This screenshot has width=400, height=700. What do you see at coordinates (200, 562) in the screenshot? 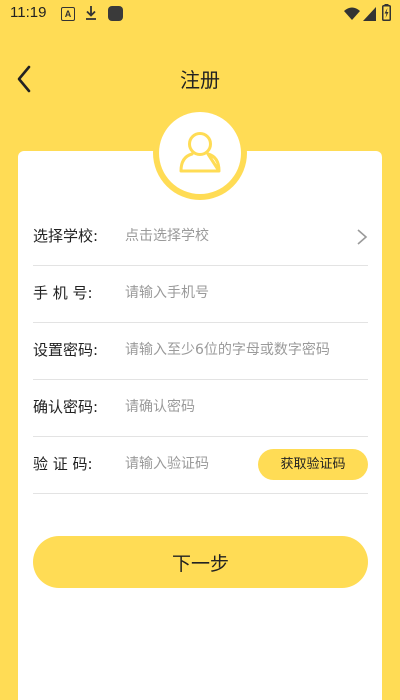
I see `next-step-button: 下一步` at bounding box center [200, 562].